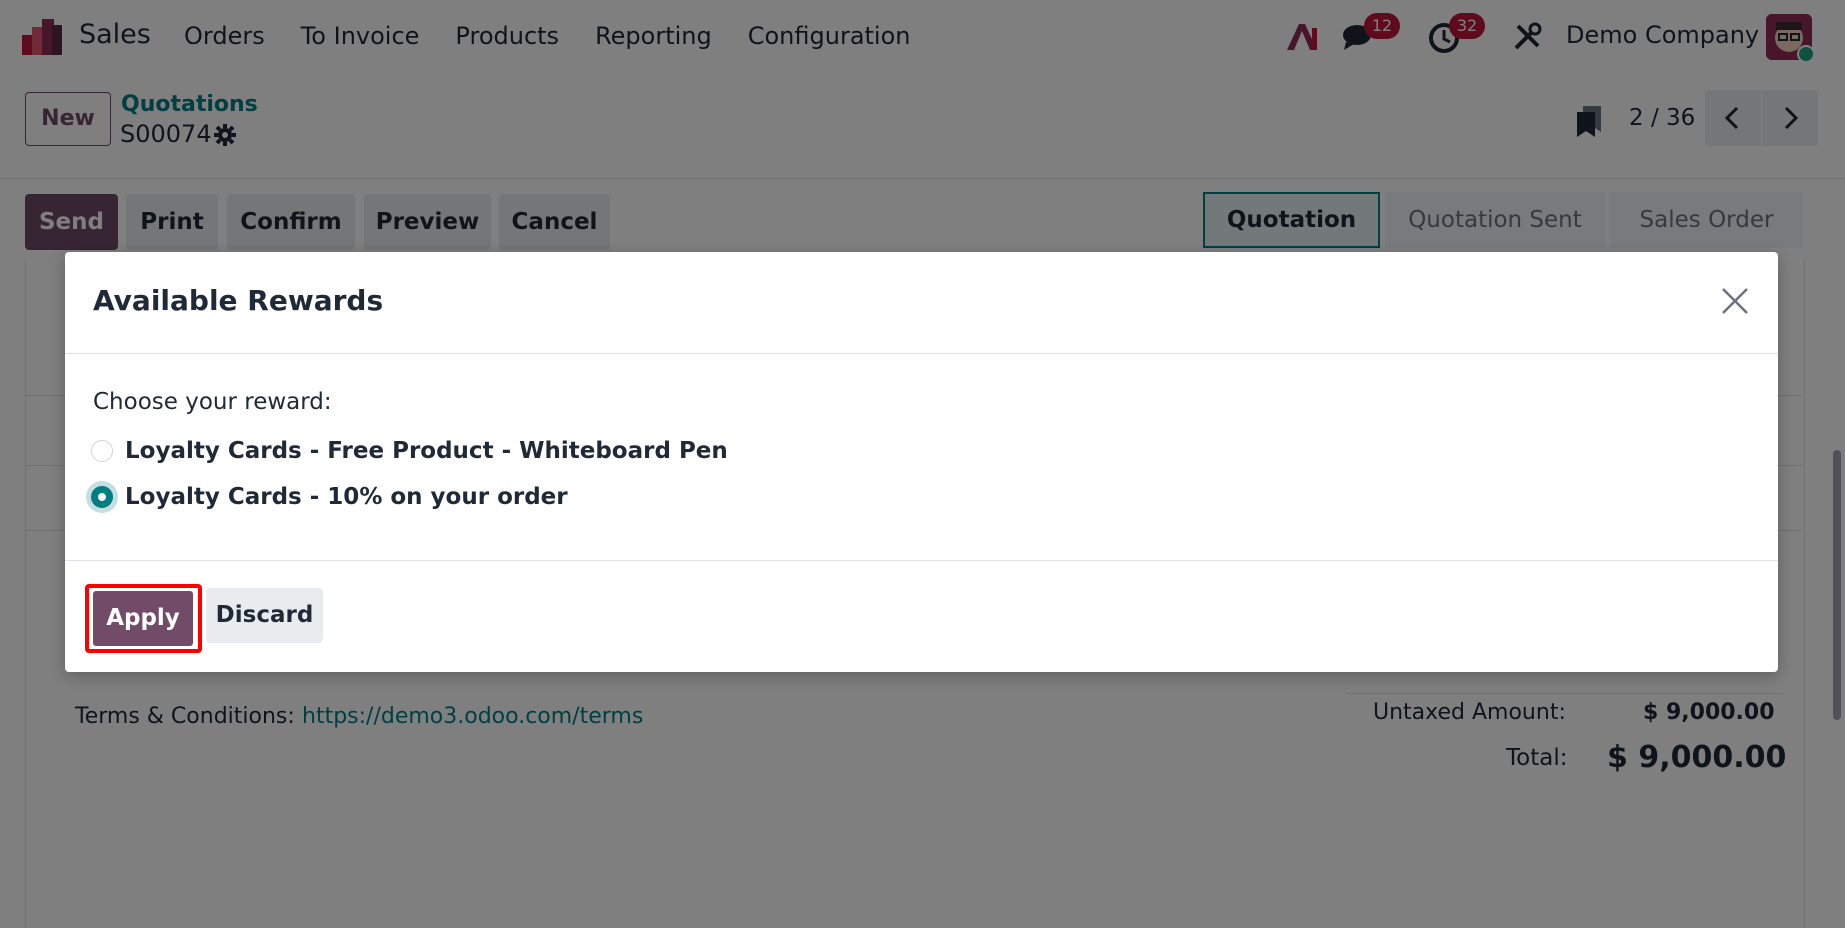 The width and height of the screenshot is (1845, 928). I want to click on dialog-header: Available Rewards, so click(921, 303).